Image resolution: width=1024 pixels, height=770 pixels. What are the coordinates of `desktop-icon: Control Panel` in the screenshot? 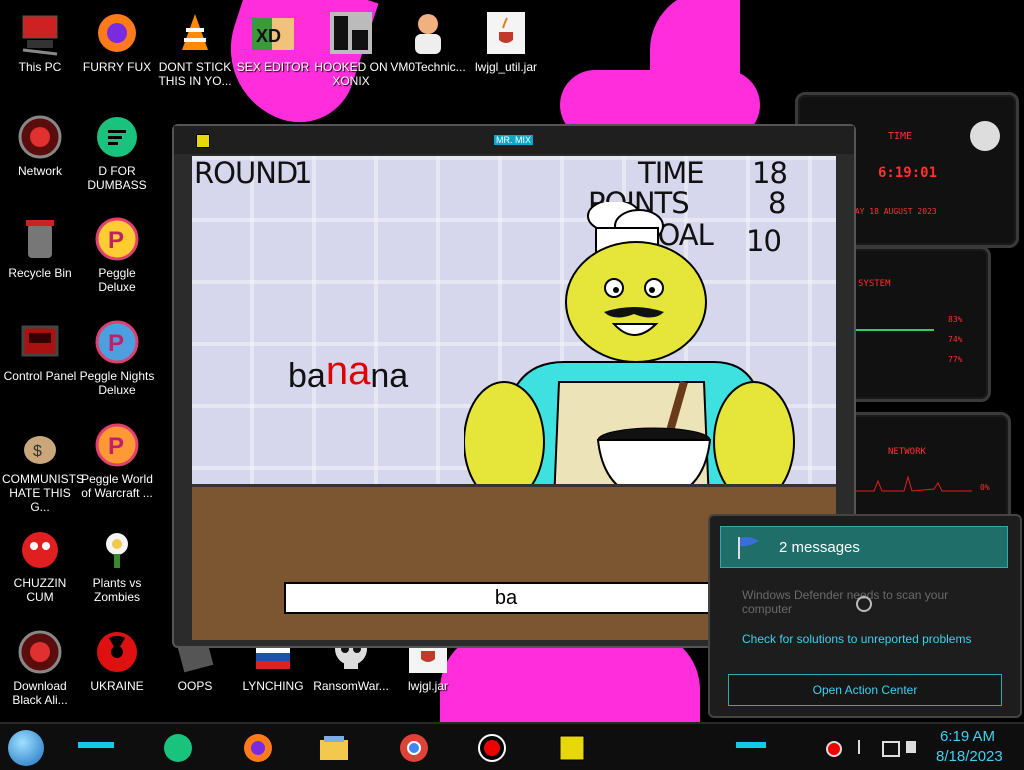 It's located at (40, 363).